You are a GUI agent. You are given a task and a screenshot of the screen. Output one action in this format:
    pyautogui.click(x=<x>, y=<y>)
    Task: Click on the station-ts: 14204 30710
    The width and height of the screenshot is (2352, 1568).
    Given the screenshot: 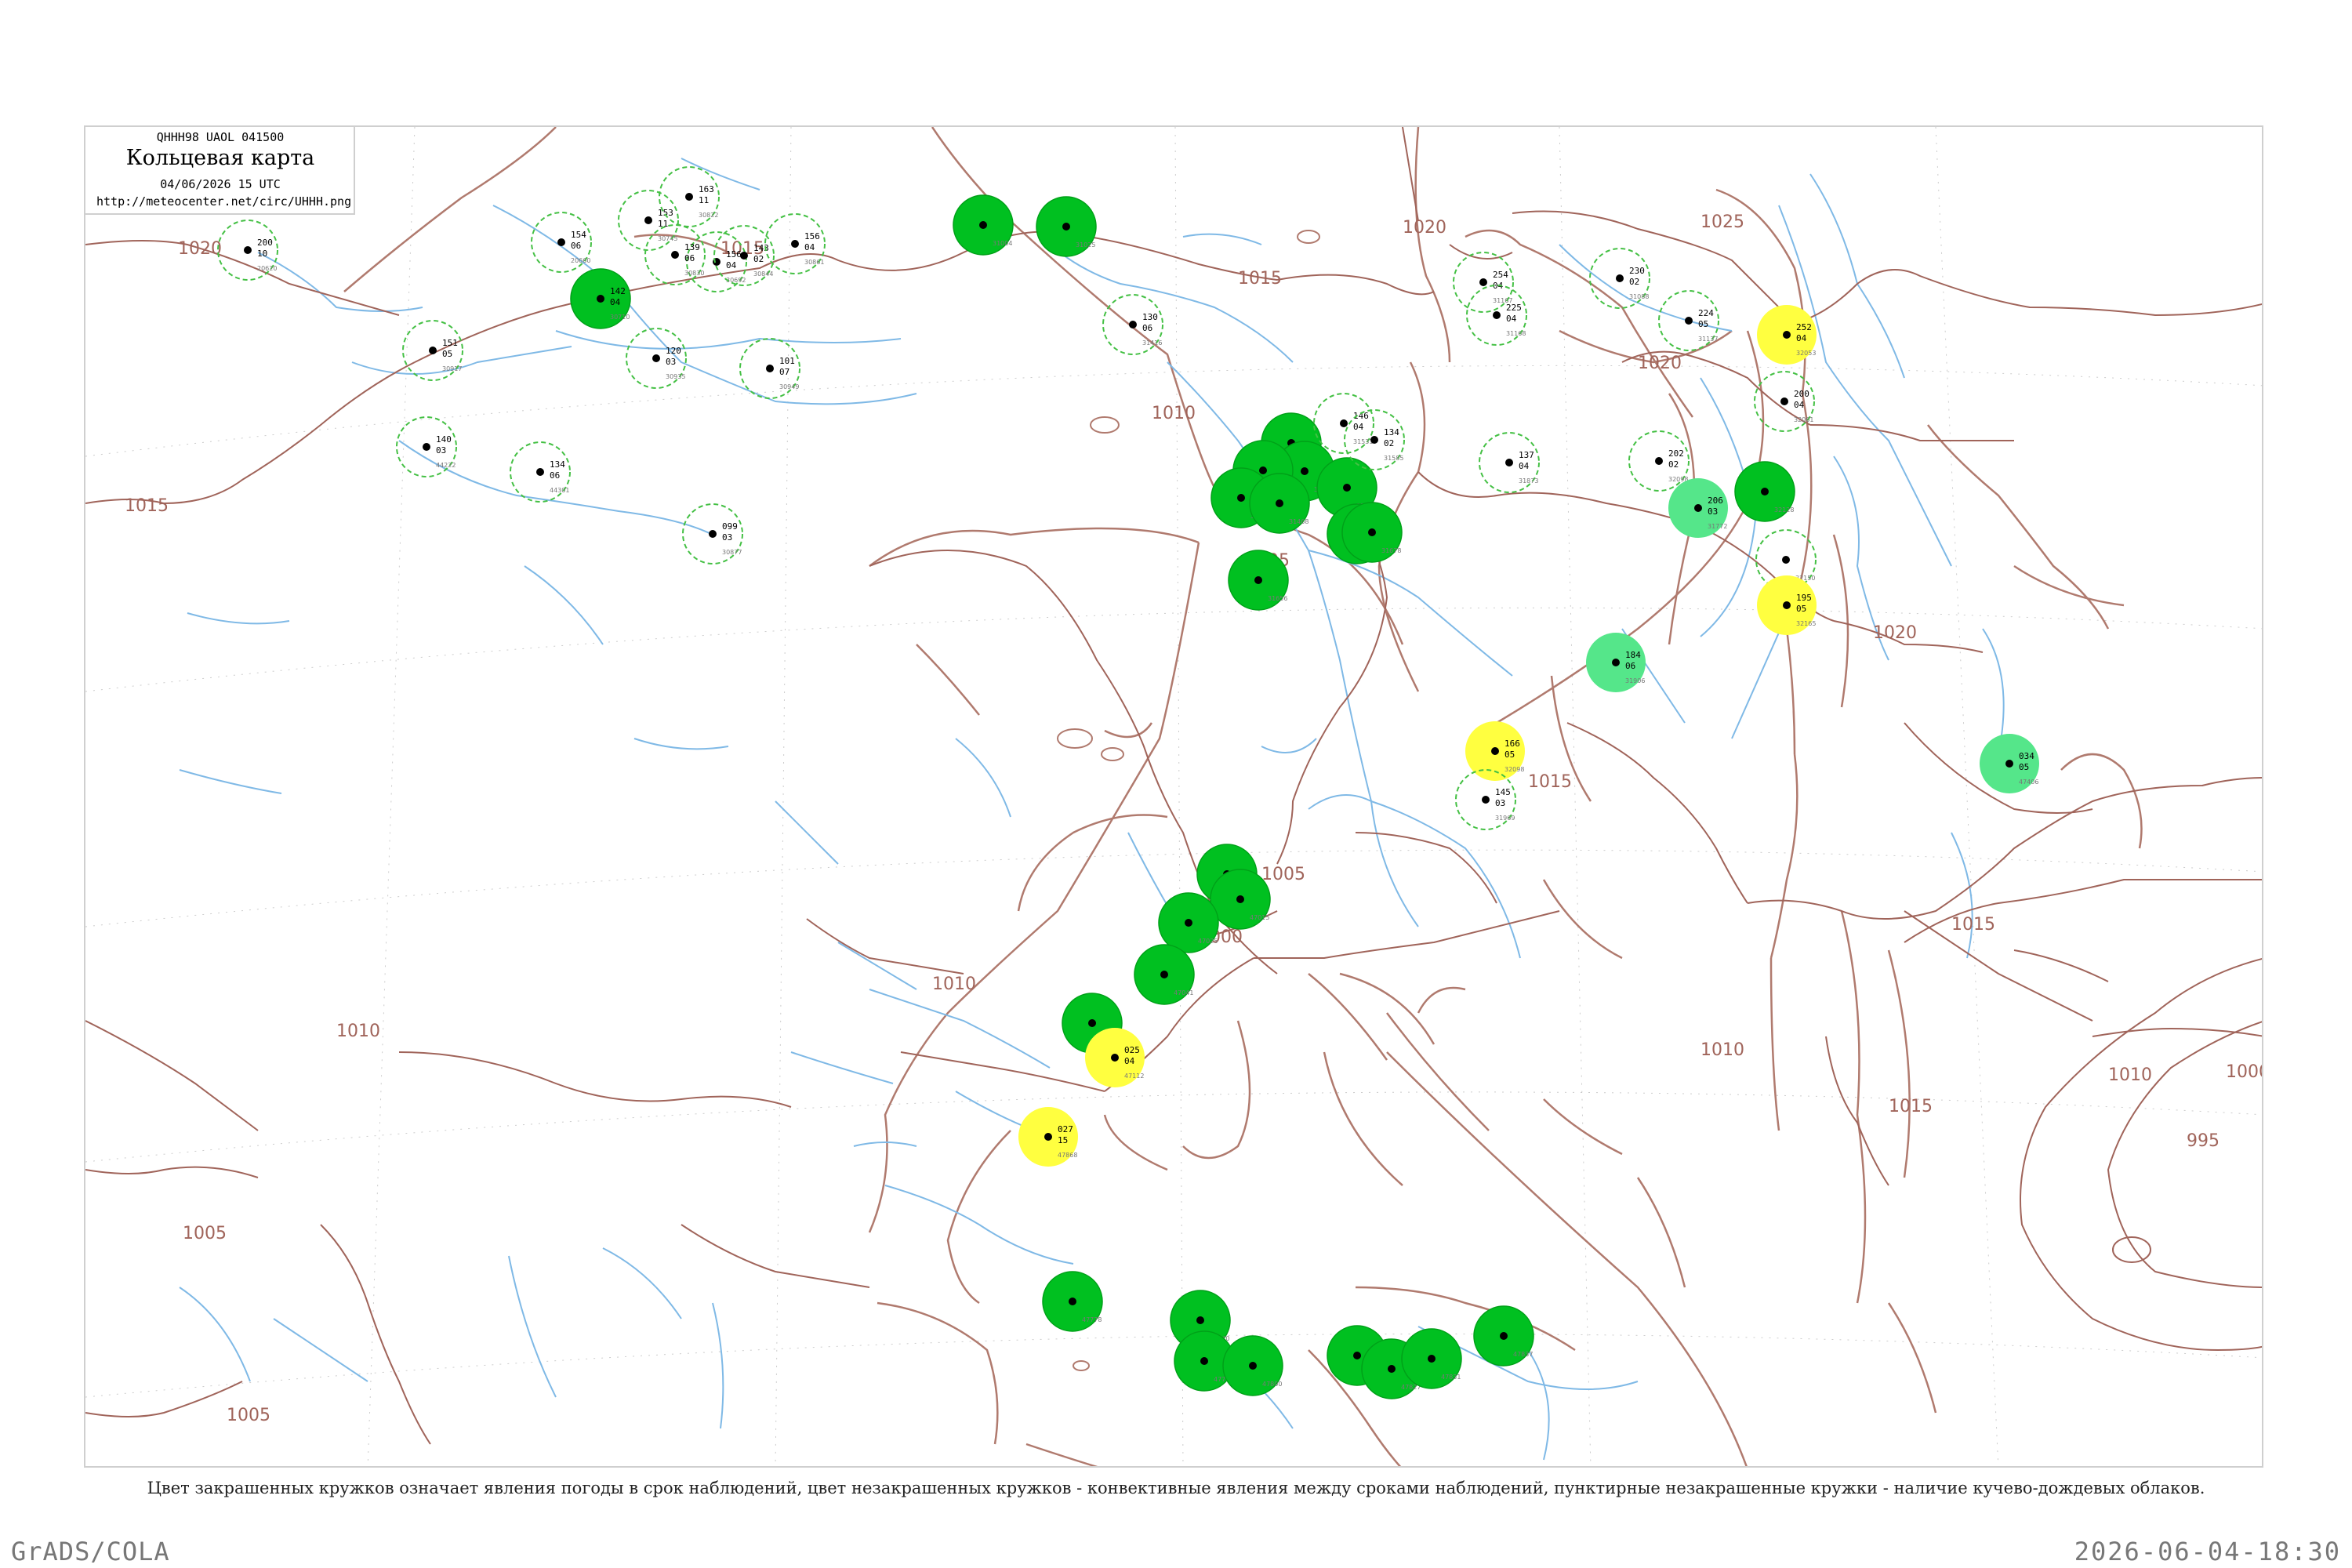 What is the action you would take?
    pyautogui.click(x=600, y=298)
    